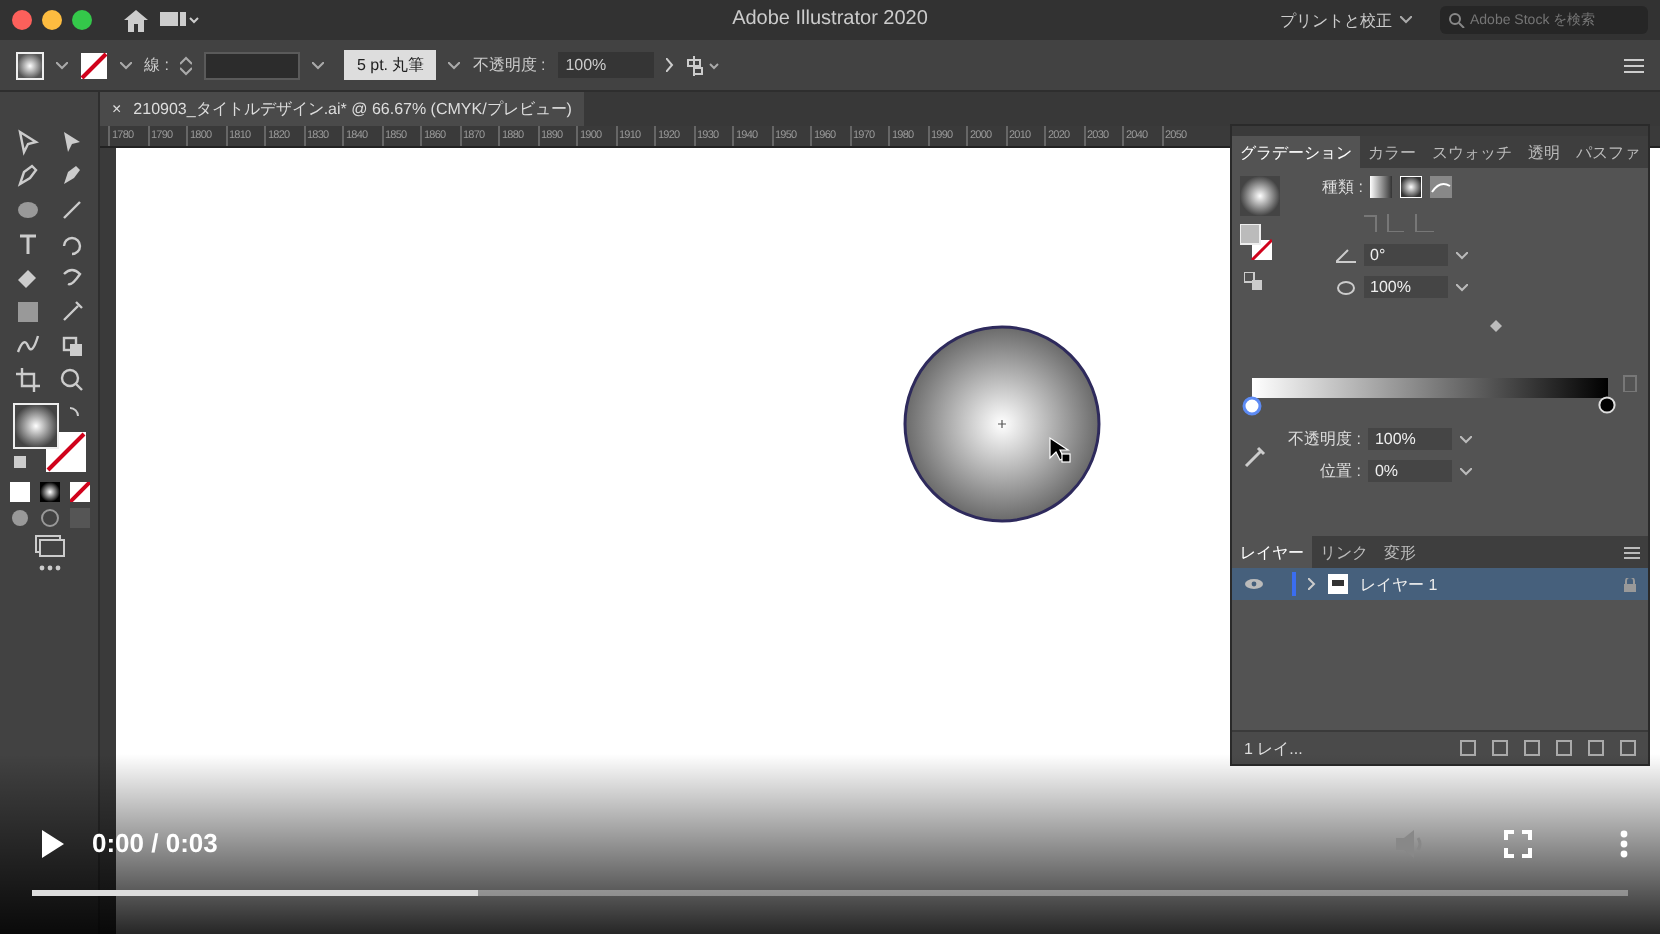  I want to click on draw-behind-icon, so click(49, 518).